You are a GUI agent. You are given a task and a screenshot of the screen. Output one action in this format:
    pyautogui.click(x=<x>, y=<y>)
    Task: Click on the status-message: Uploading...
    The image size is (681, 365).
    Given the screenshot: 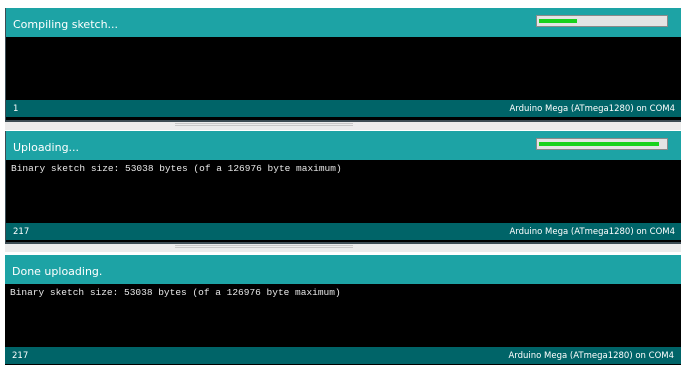 What is the action you would take?
    pyautogui.click(x=46, y=147)
    